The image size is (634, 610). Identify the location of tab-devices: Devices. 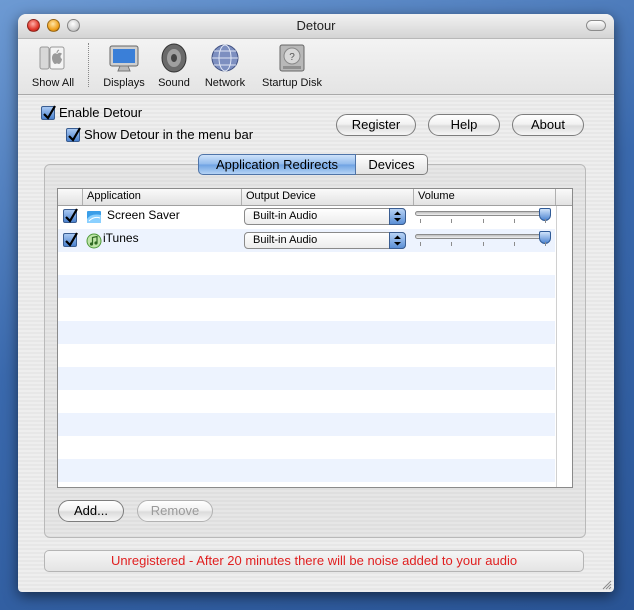
(392, 164).